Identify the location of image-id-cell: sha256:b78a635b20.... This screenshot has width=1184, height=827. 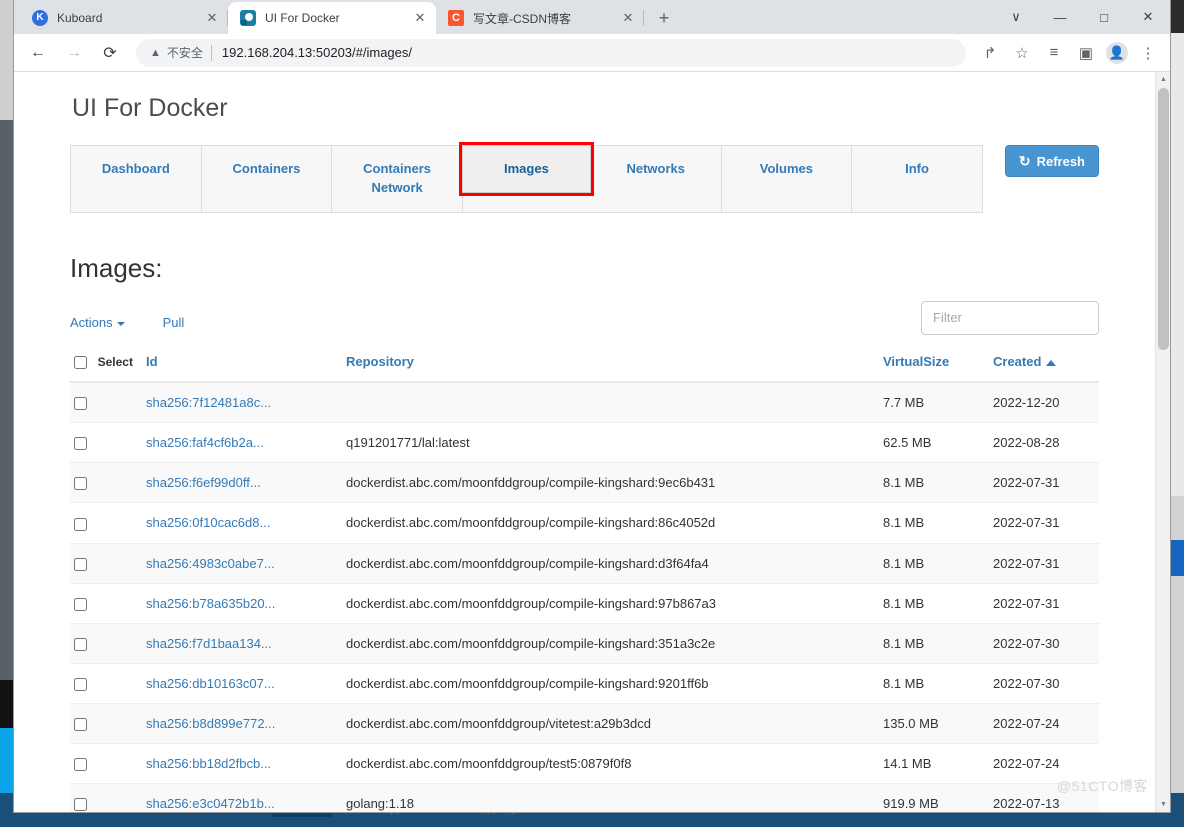
(242, 603).